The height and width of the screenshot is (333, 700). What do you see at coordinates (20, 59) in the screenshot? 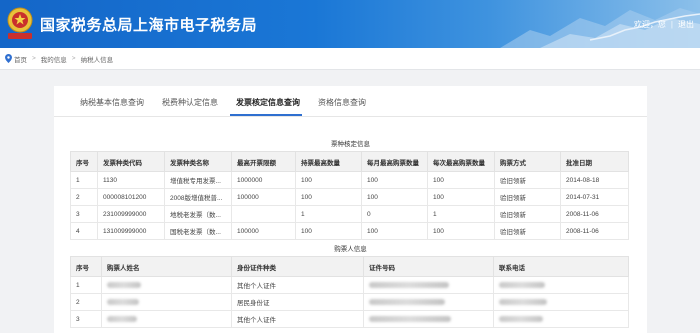
I see `breadcrumb-home: 首页` at bounding box center [20, 59].